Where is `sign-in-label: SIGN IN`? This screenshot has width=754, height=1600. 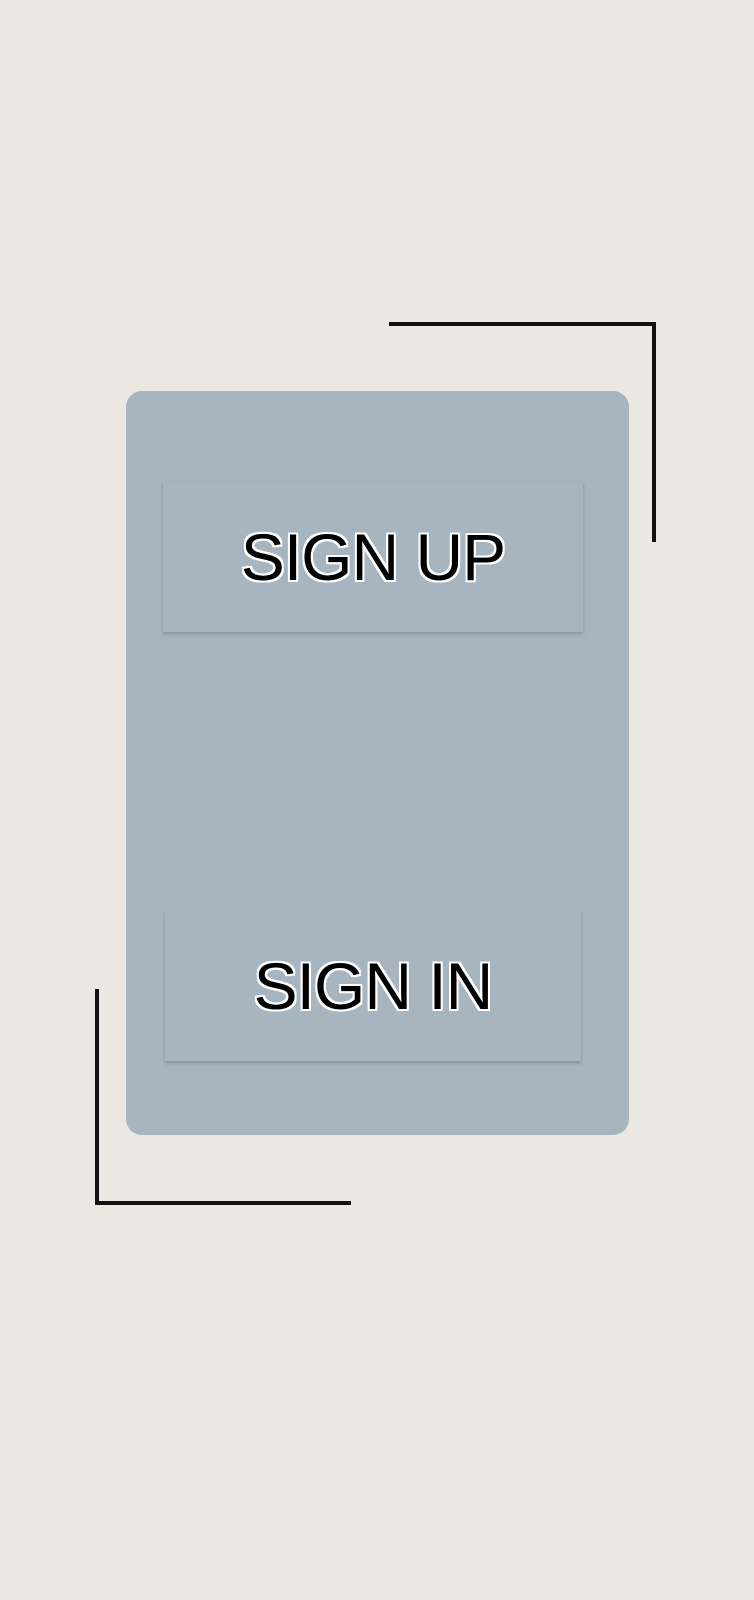 sign-in-label: SIGN IN is located at coordinates (373, 986).